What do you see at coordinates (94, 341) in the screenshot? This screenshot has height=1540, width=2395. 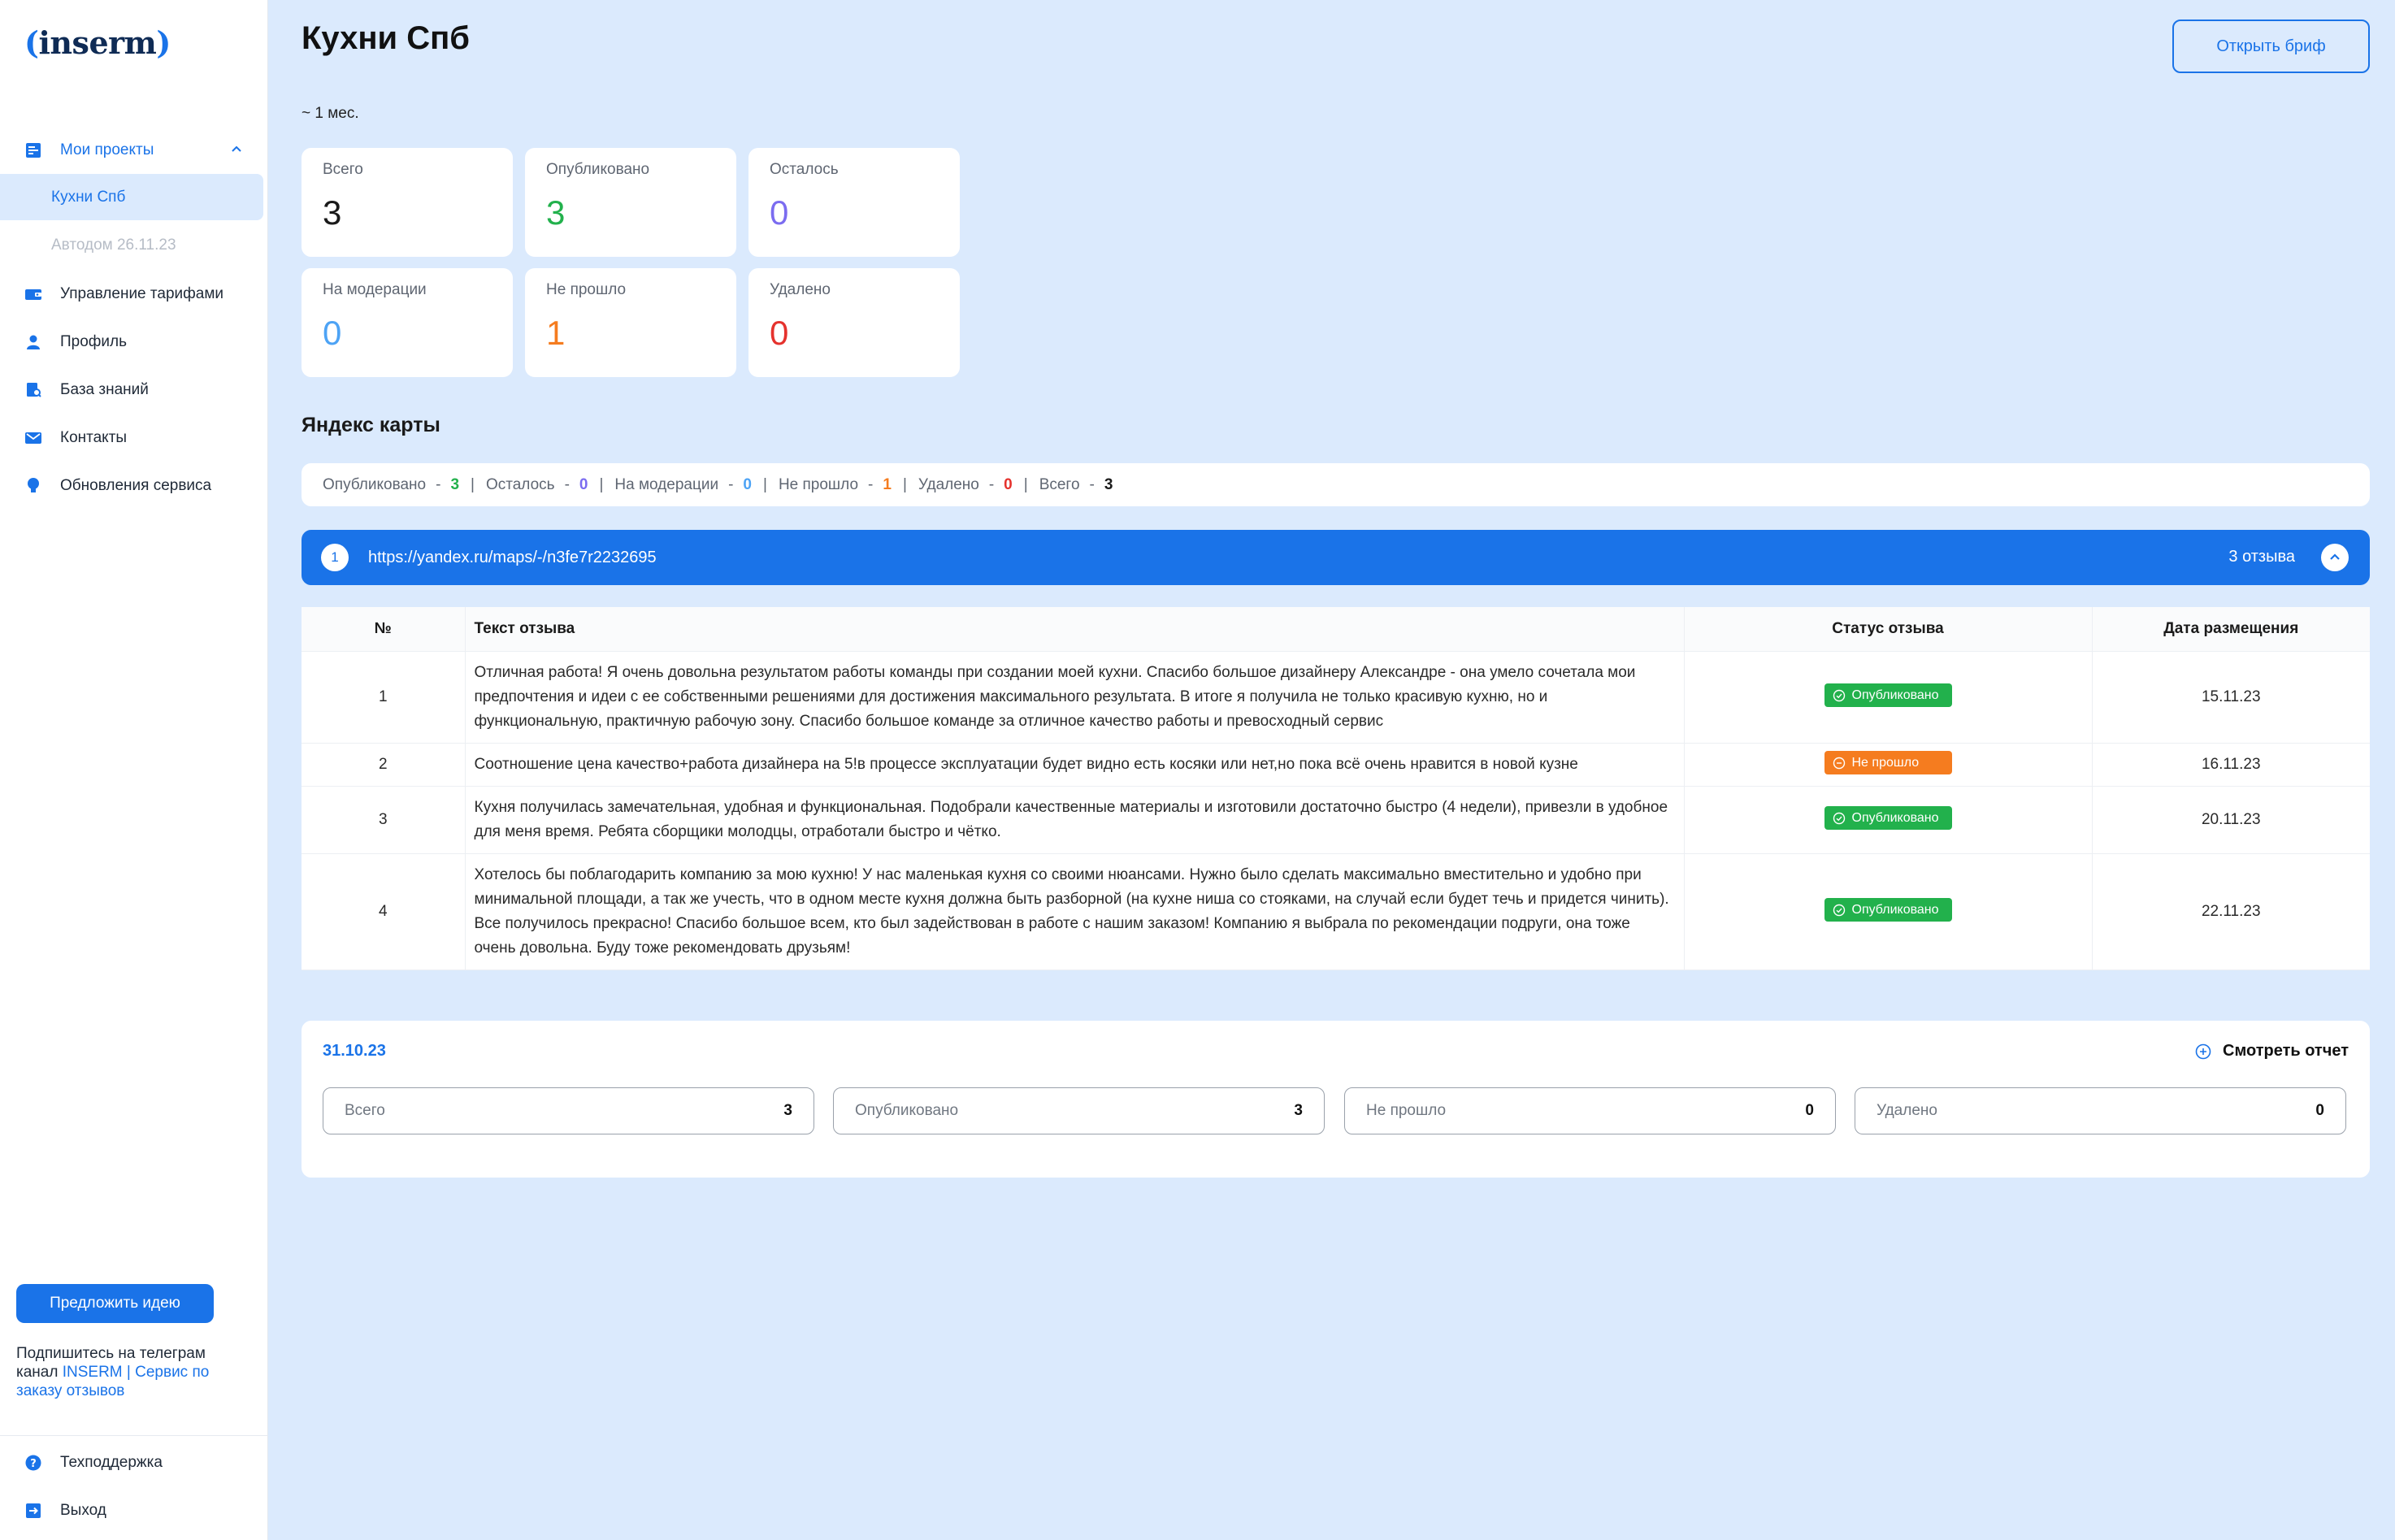 I see `sidebar-item-label: Профиль` at bounding box center [94, 341].